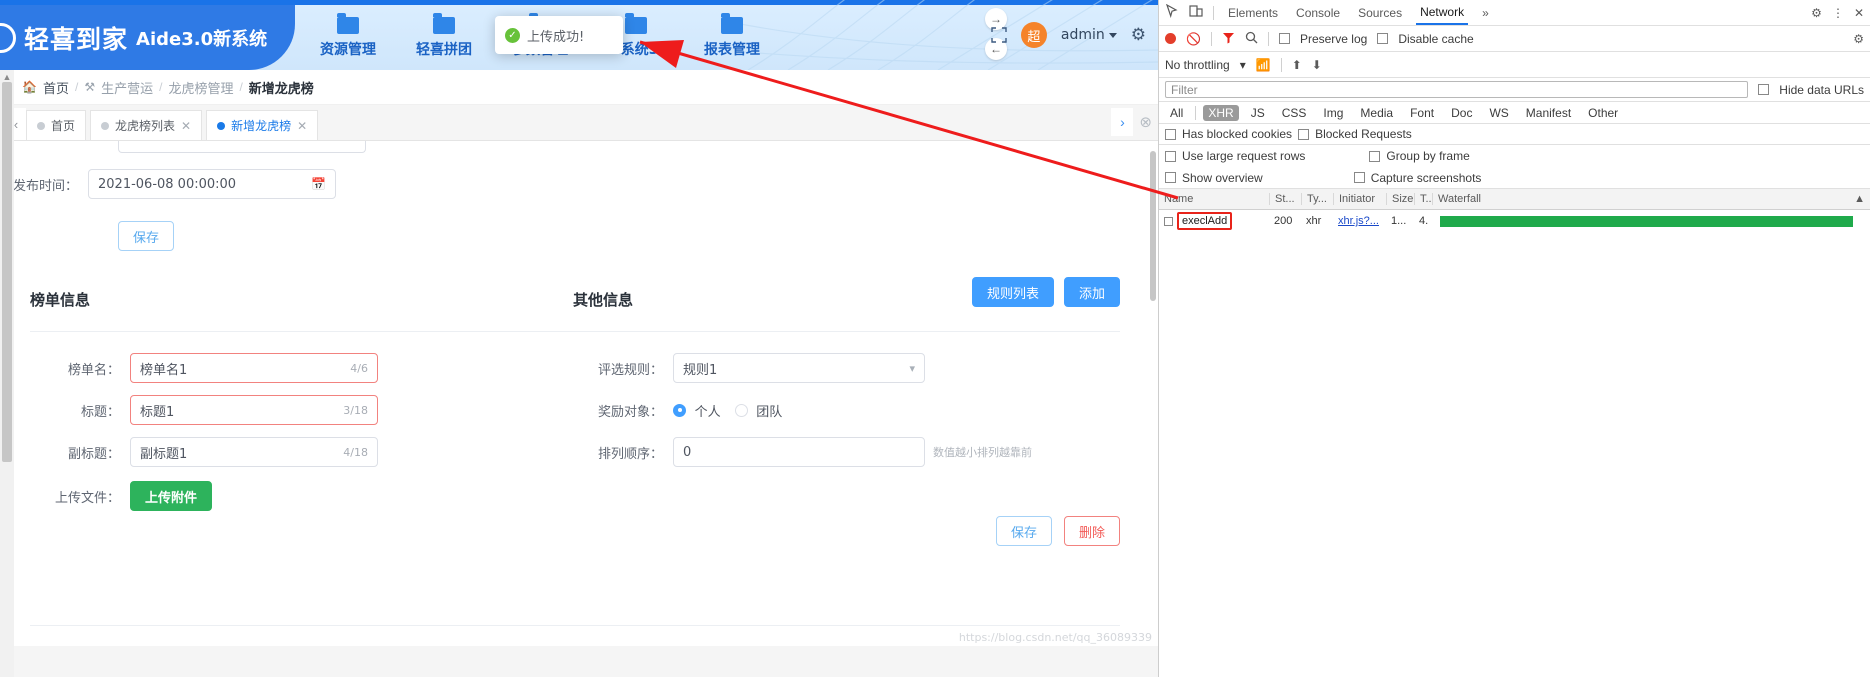 The image size is (1870, 677). What do you see at coordinates (1023, 531) in the screenshot?
I see `save-button-bottom: 保存` at bounding box center [1023, 531].